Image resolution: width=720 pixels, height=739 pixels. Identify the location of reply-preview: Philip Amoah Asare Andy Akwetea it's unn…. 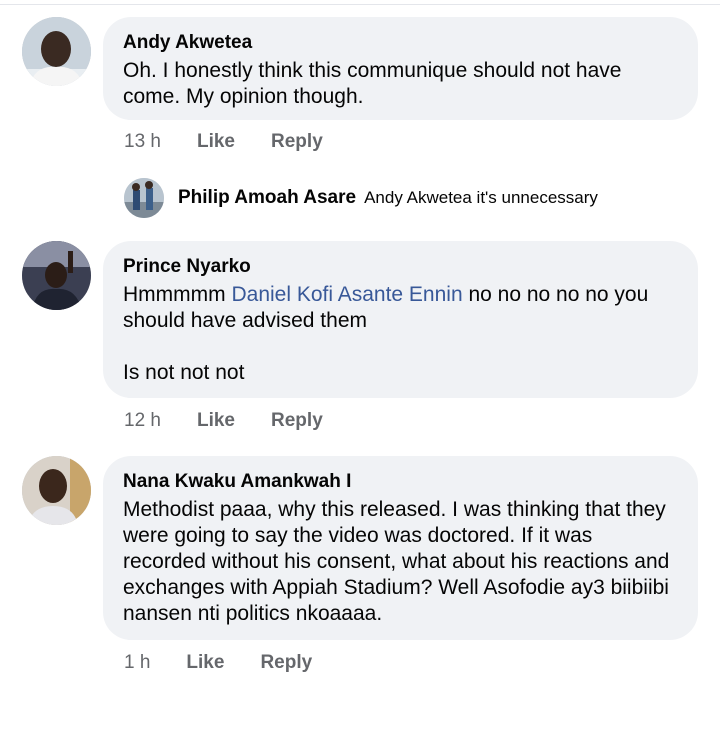
(361, 198).